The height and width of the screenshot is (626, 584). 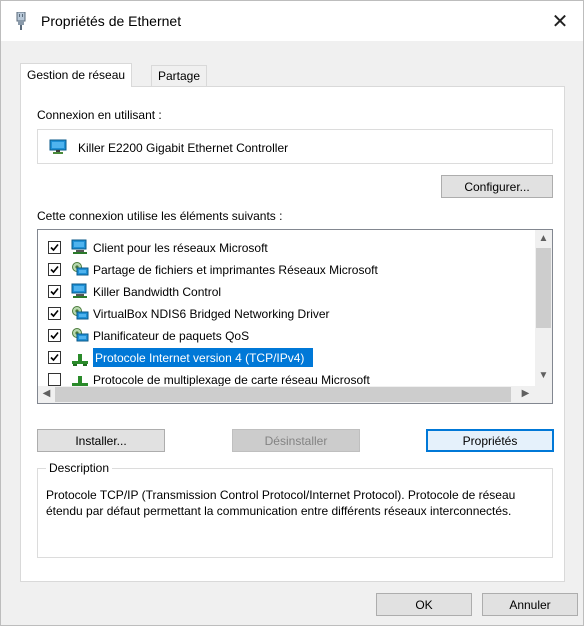 I want to click on uninstall-button-label: Désinstaller, so click(x=296, y=440).